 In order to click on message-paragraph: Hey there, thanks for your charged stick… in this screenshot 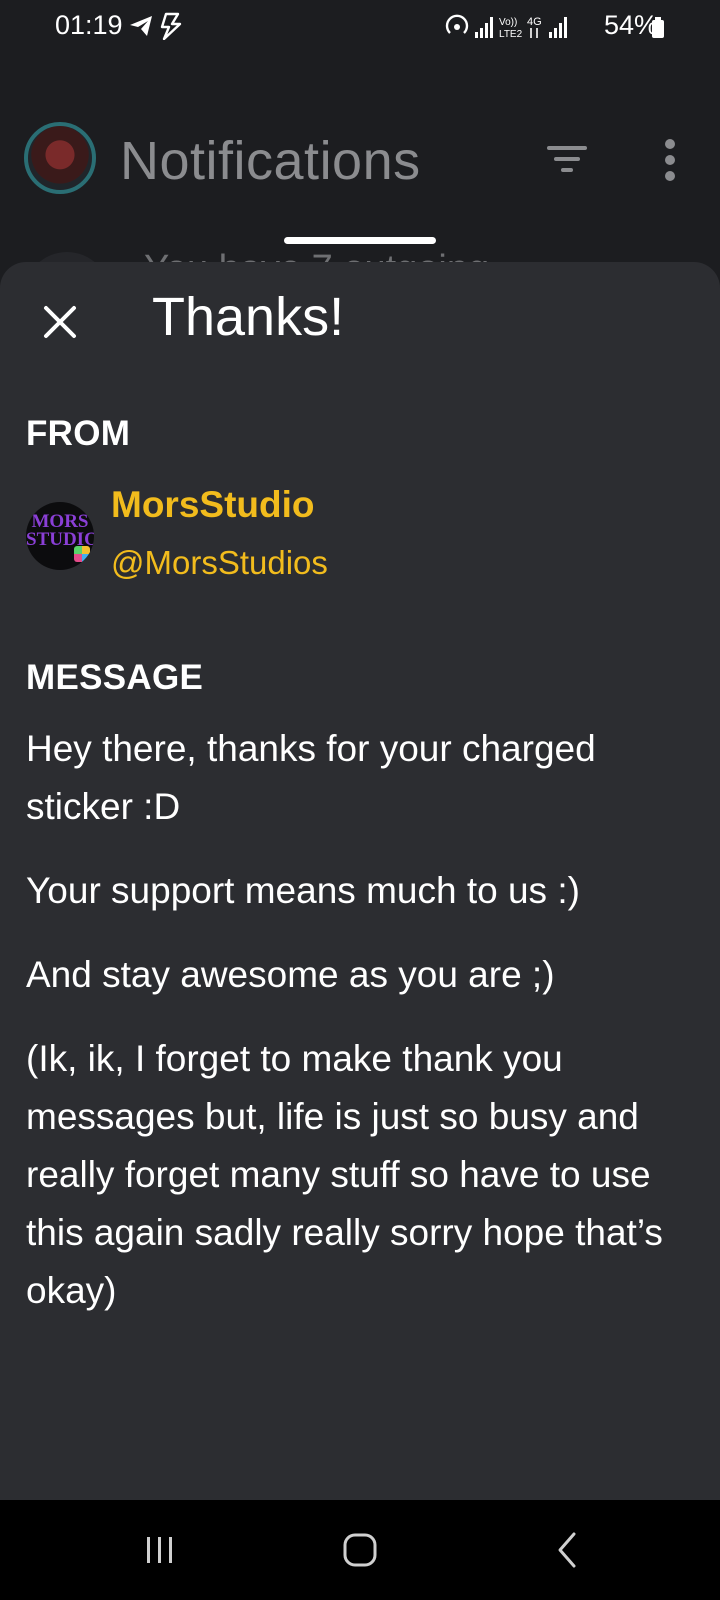, I will do `click(311, 777)`.